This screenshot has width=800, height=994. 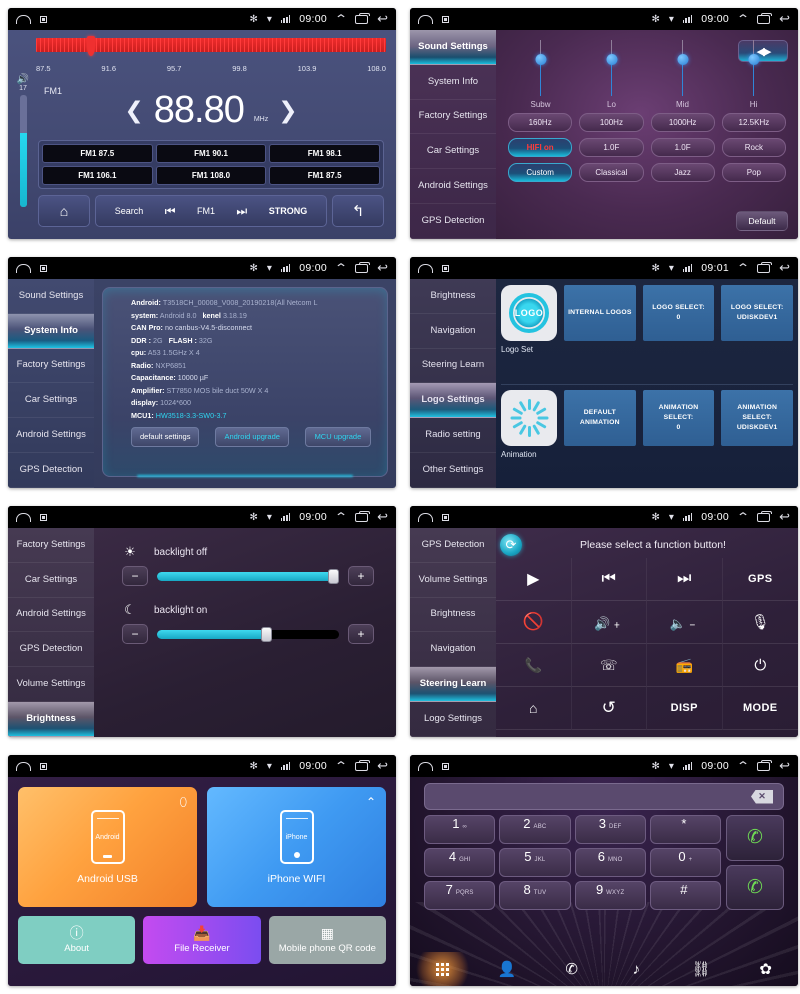 I want to click on sidebar-item-gps-detection: GPS Detection, so click(x=51, y=470).